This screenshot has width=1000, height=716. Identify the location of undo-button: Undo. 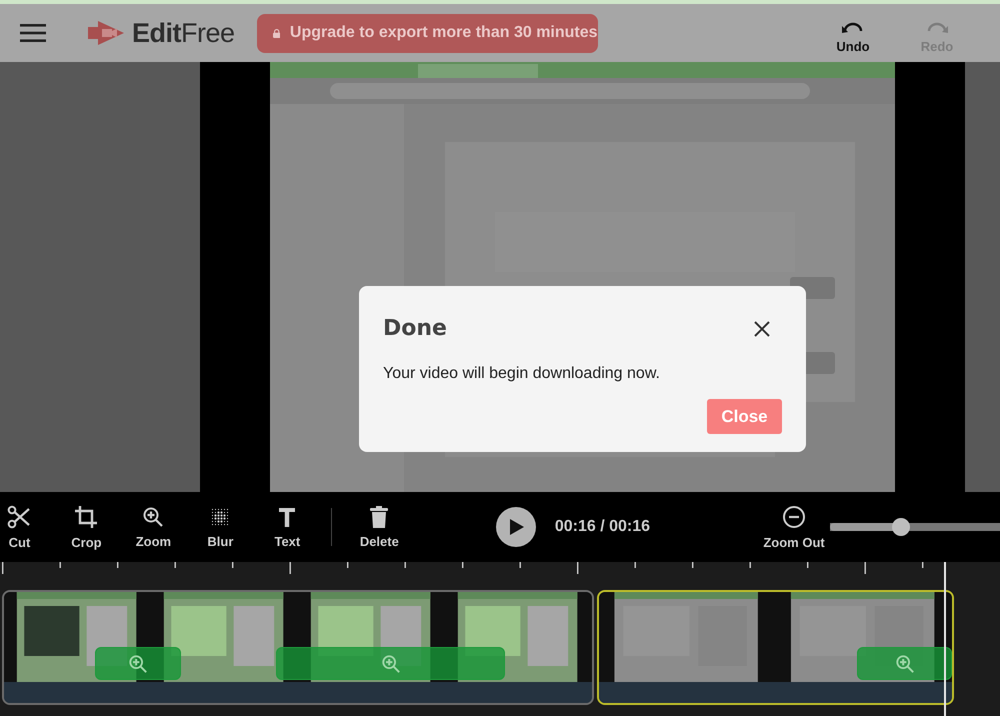
(853, 37).